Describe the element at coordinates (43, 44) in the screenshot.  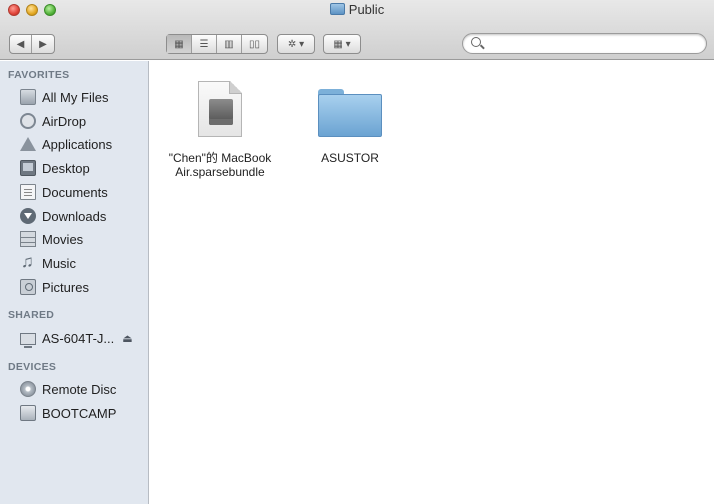
I see `forward-arrow-icon: ▶` at that location.